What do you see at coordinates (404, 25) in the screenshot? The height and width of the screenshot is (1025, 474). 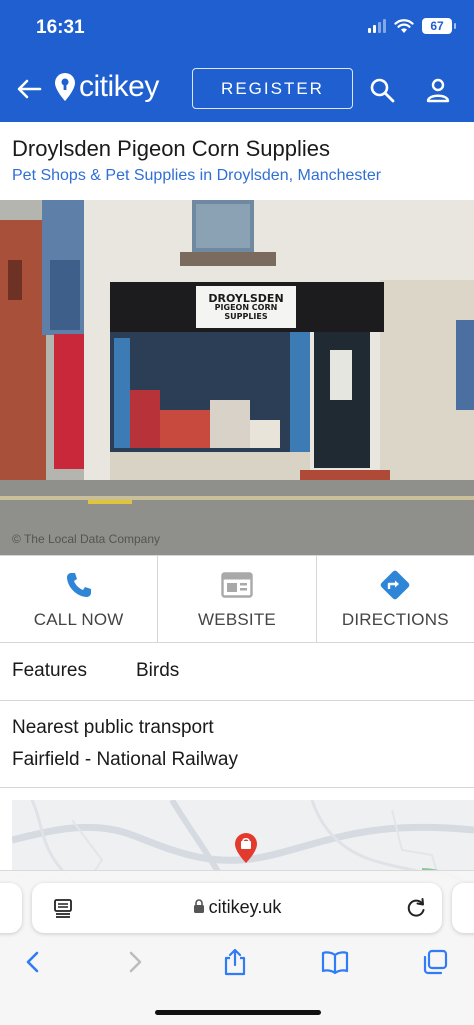 I see `wifi-icon` at bounding box center [404, 25].